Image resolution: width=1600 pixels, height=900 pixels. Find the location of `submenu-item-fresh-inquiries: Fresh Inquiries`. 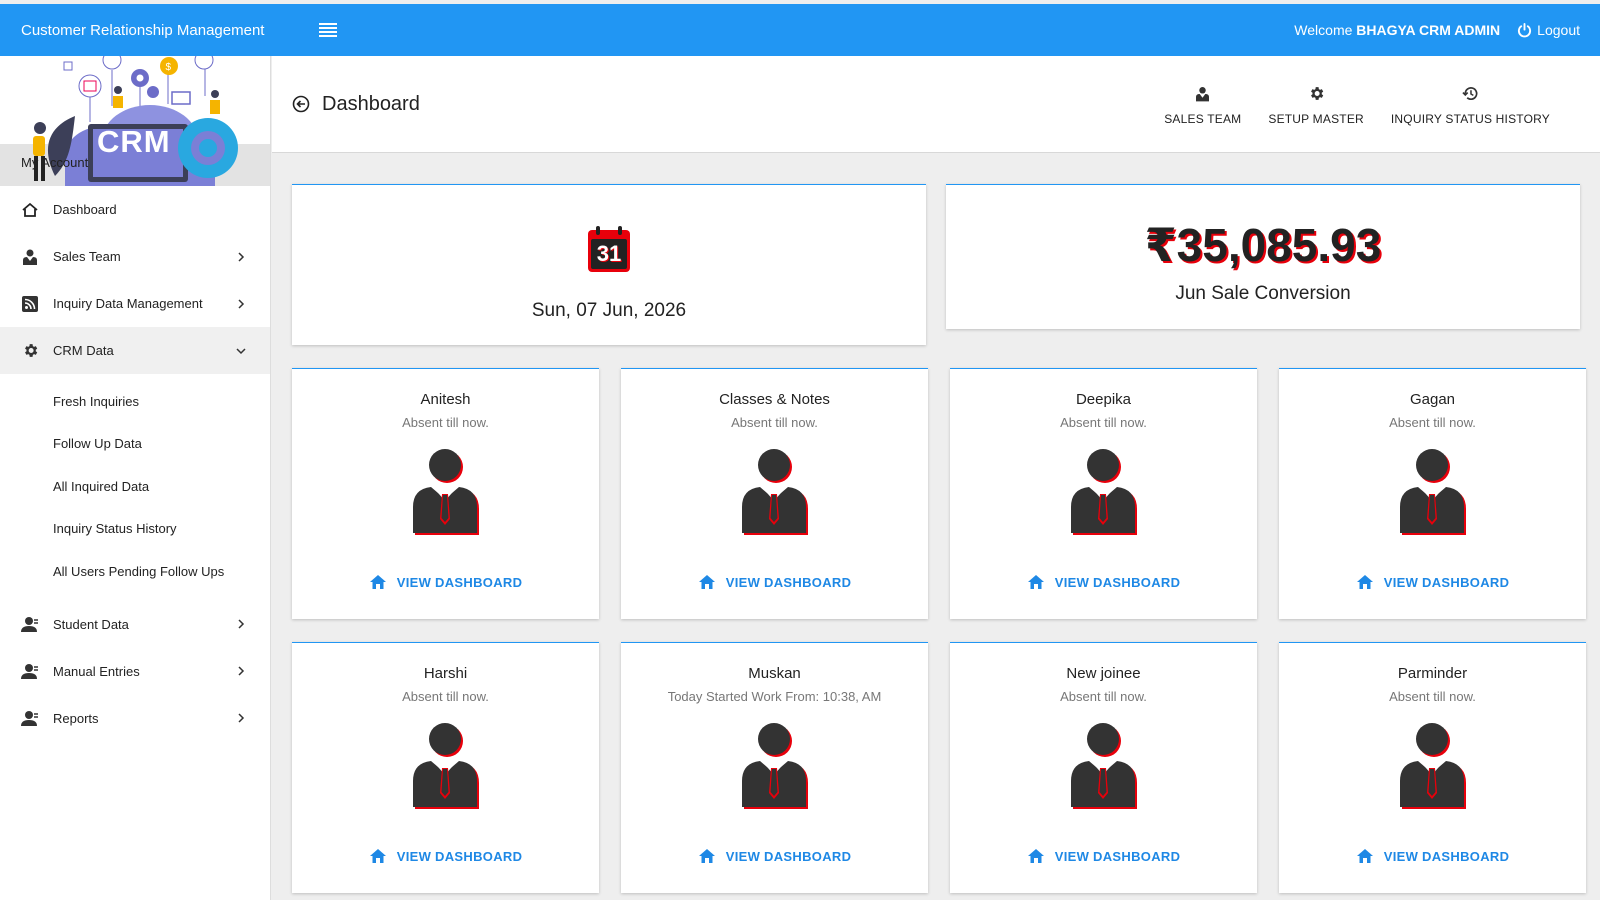

submenu-item-fresh-inquiries: Fresh Inquiries is located at coordinates (135, 401).